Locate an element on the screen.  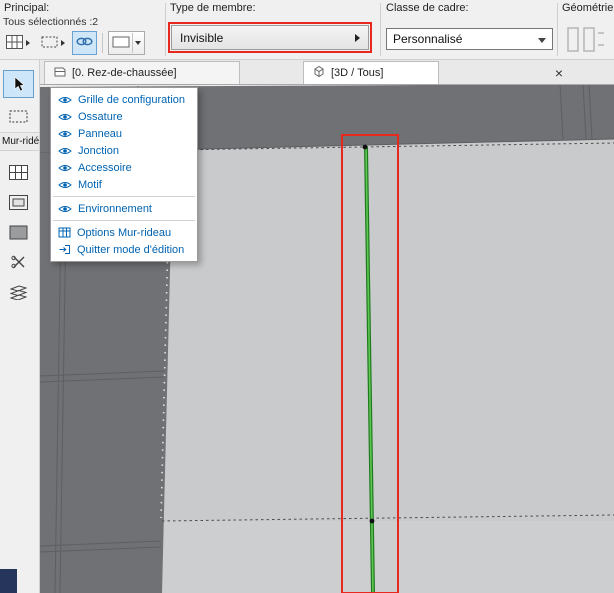
geometry-method-button is located at coordinates (586, 41).